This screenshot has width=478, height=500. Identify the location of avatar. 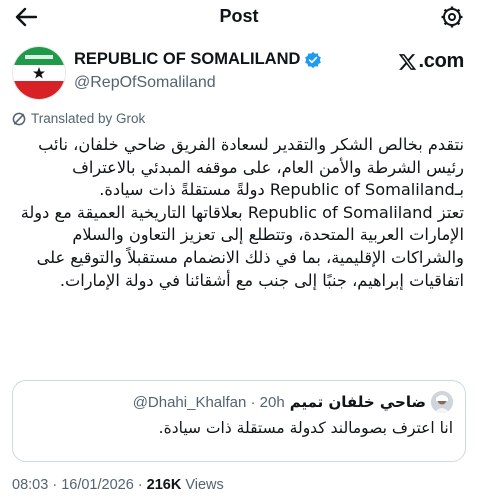
(39, 73).